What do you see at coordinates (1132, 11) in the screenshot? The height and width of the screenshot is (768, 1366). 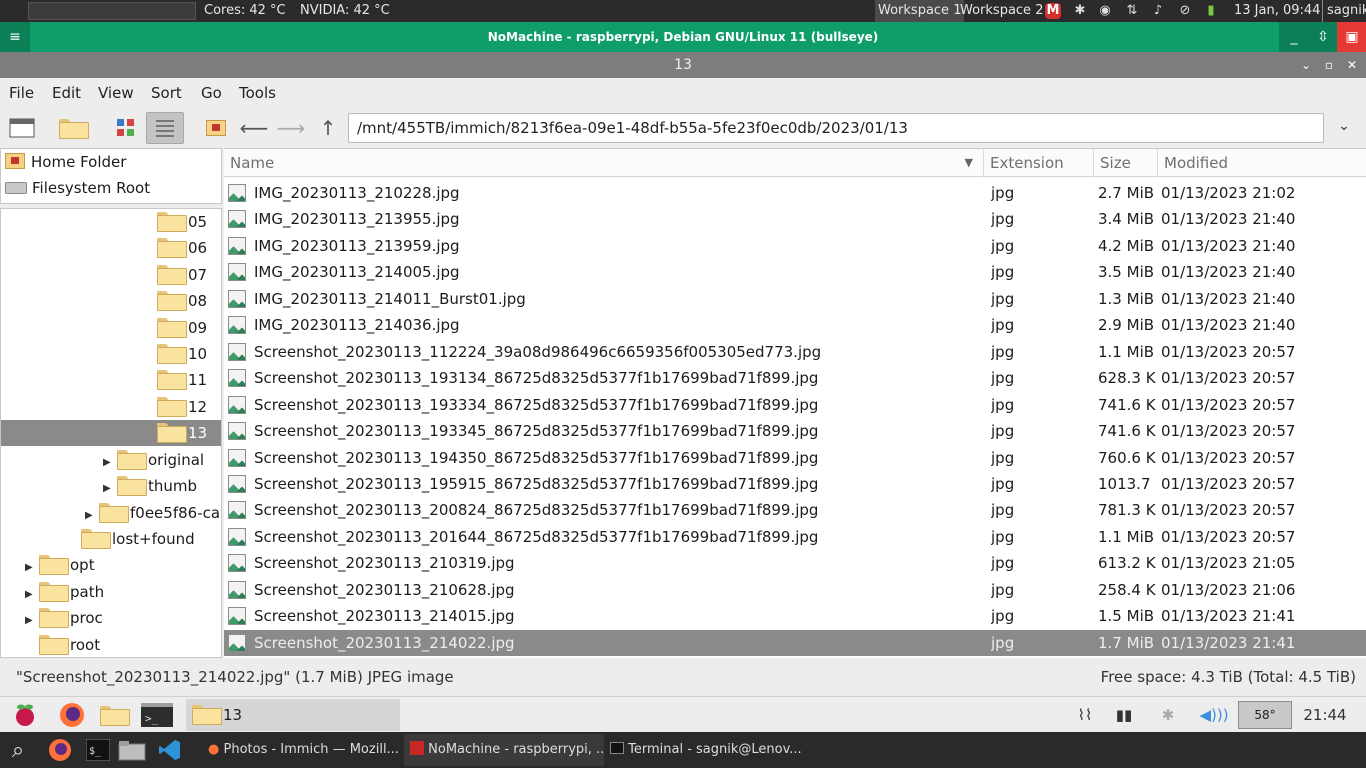 I see `network-icon: ⇅` at bounding box center [1132, 11].